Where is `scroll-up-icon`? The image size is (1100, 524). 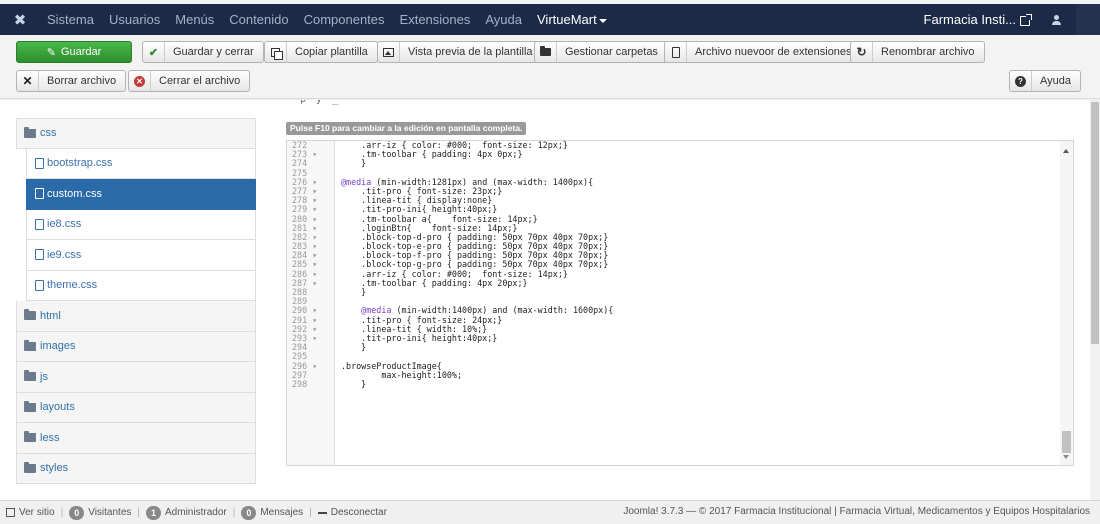 scroll-up-icon is located at coordinates (1066, 151).